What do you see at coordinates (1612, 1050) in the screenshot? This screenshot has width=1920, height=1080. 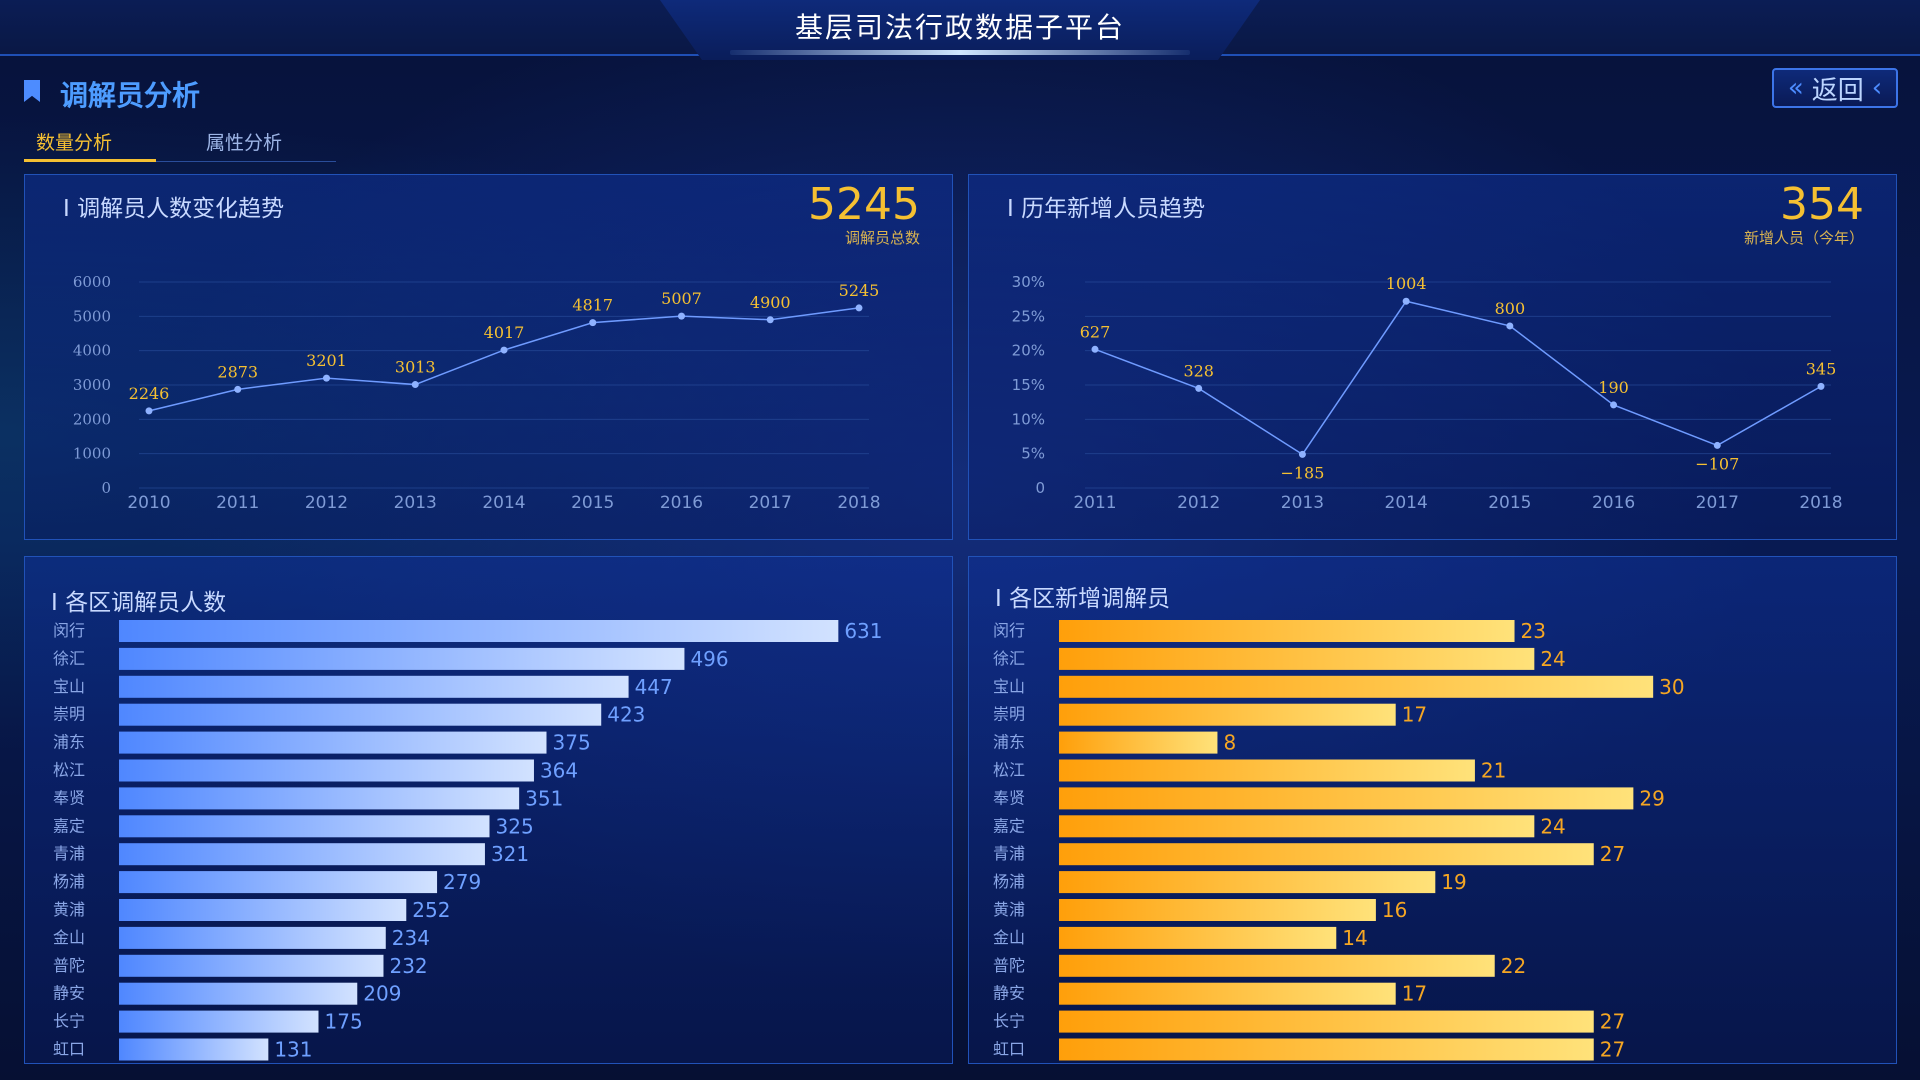 I see `bar-value-label: 27` at bounding box center [1612, 1050].